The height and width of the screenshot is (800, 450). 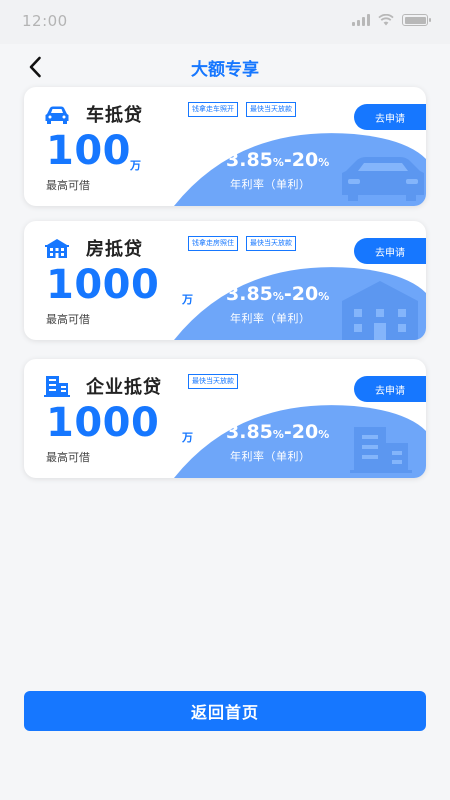 I want to click on building-icon, so click(x=57, y=248).